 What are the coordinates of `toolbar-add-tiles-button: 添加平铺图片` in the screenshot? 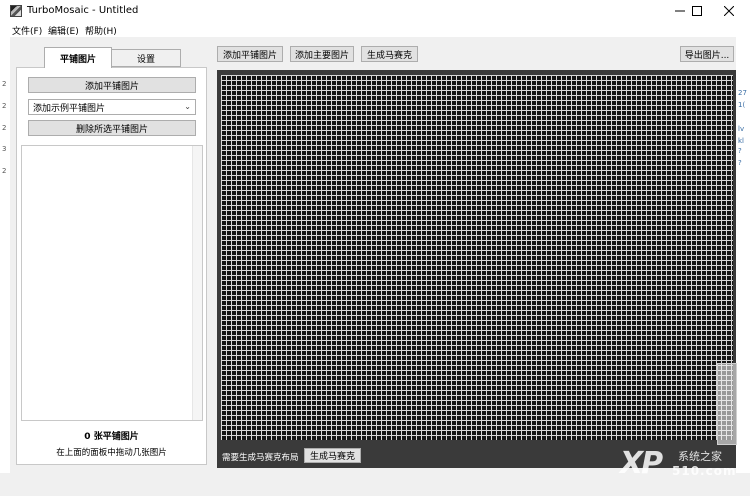 It's located at (250, 54).